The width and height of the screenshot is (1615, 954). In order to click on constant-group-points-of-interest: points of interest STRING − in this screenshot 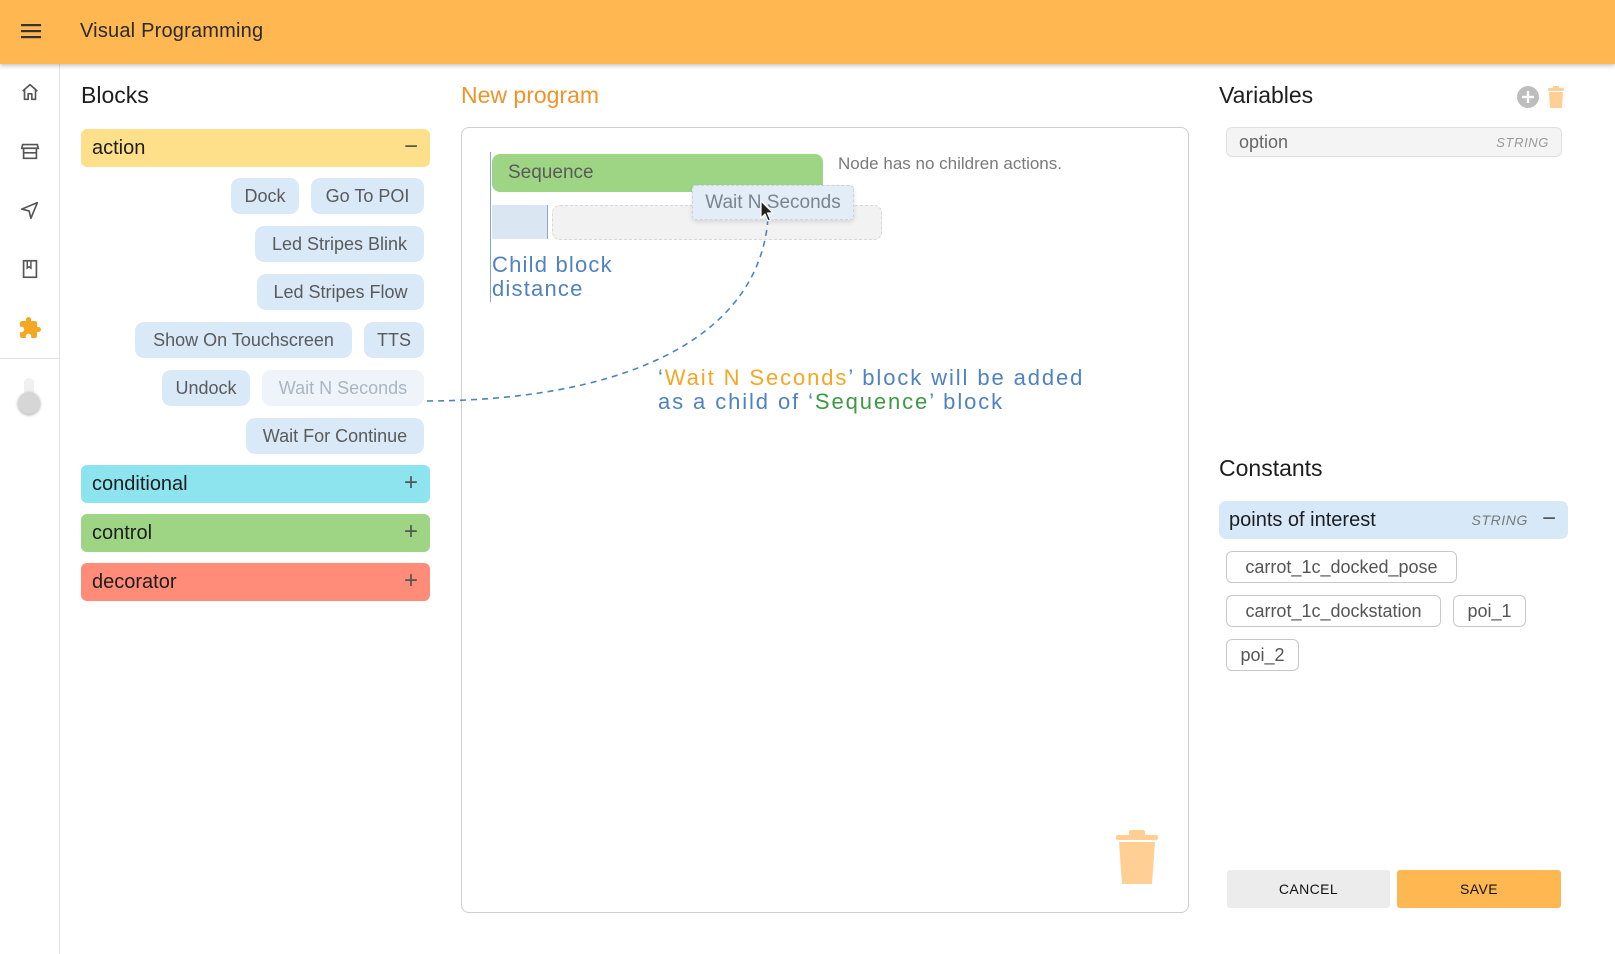, I will do `click(1393, 520)`.